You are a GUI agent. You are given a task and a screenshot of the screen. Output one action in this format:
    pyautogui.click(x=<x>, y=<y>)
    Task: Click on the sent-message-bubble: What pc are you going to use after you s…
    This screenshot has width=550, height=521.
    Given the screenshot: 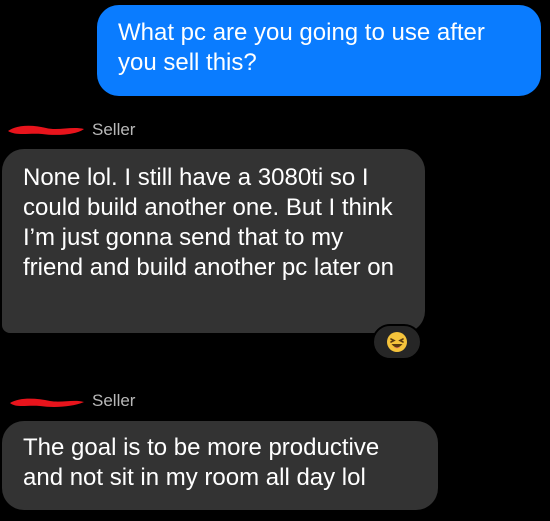 What is the action you would take?
    pyautogui.click(x=319, y=50)
    